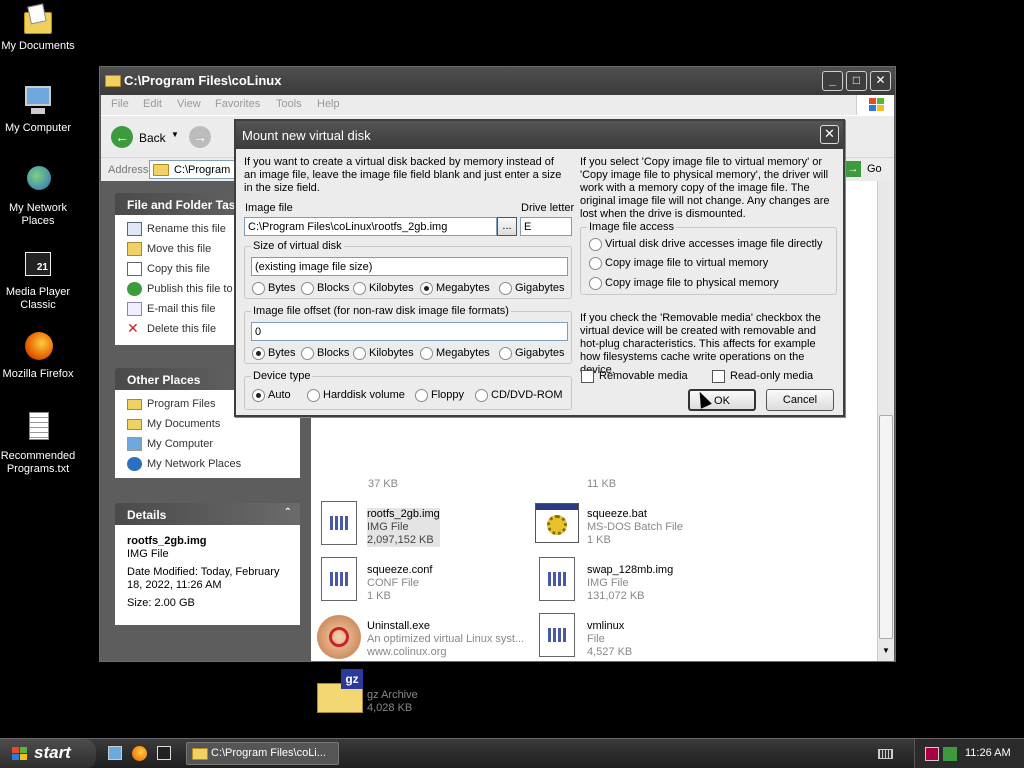  I want to click on device-cdrom: CD/DVD-ROM, so click(519, 395).